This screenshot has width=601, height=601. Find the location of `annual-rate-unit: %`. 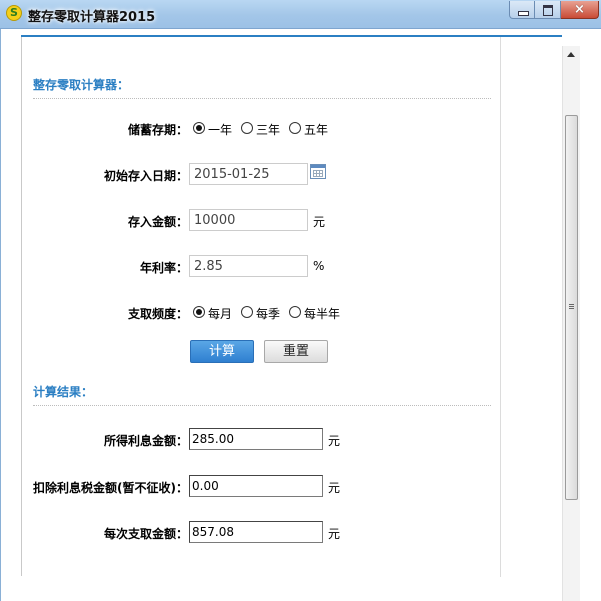

annual-rate-unit: % is located at coordinates (319, 266).